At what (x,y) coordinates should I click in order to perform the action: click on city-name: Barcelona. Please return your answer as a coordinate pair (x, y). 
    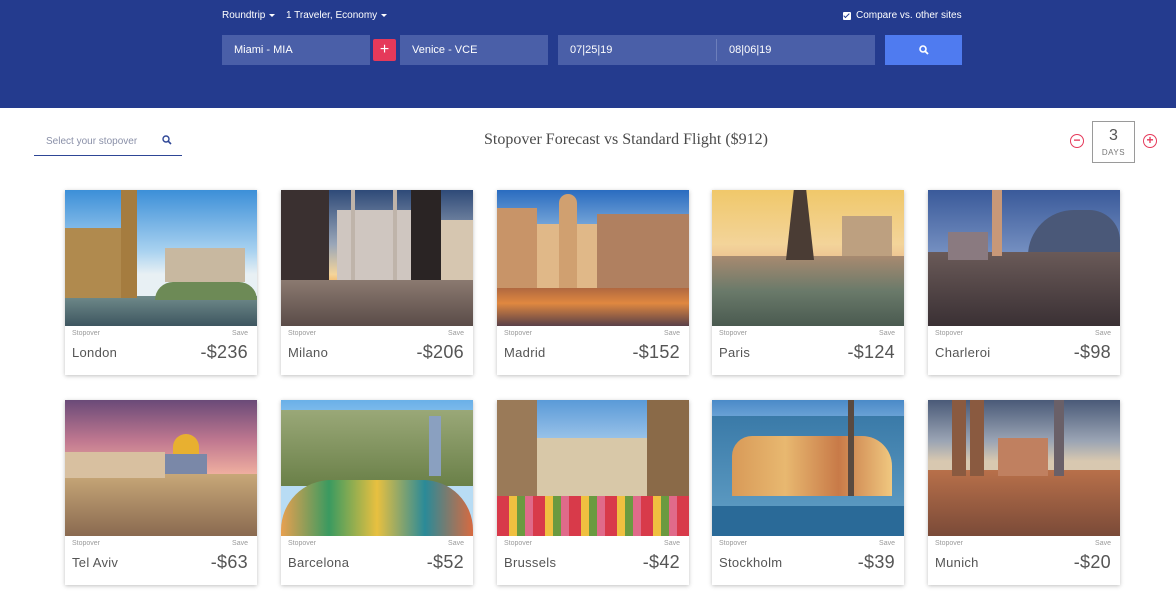
    Looking at the image, I should click on (319, 562).